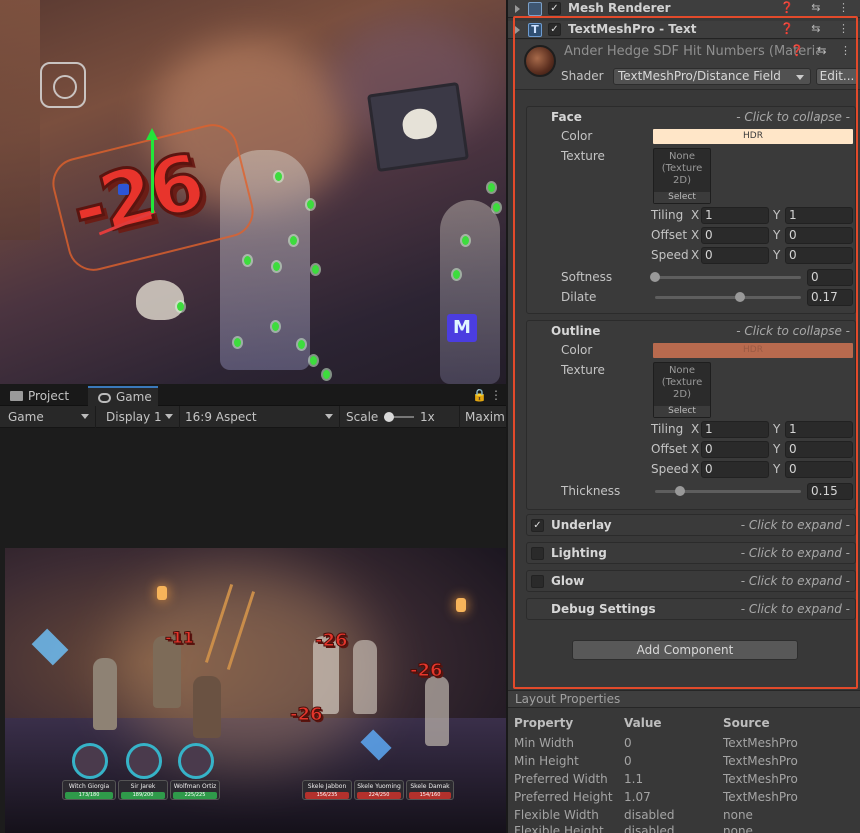 This screenshot has height=833, width=860. What do you see at coordinates (819, 449) in the screenshot?
I see `outline-offset-y-field: 0` at bounding box center [819, 449].